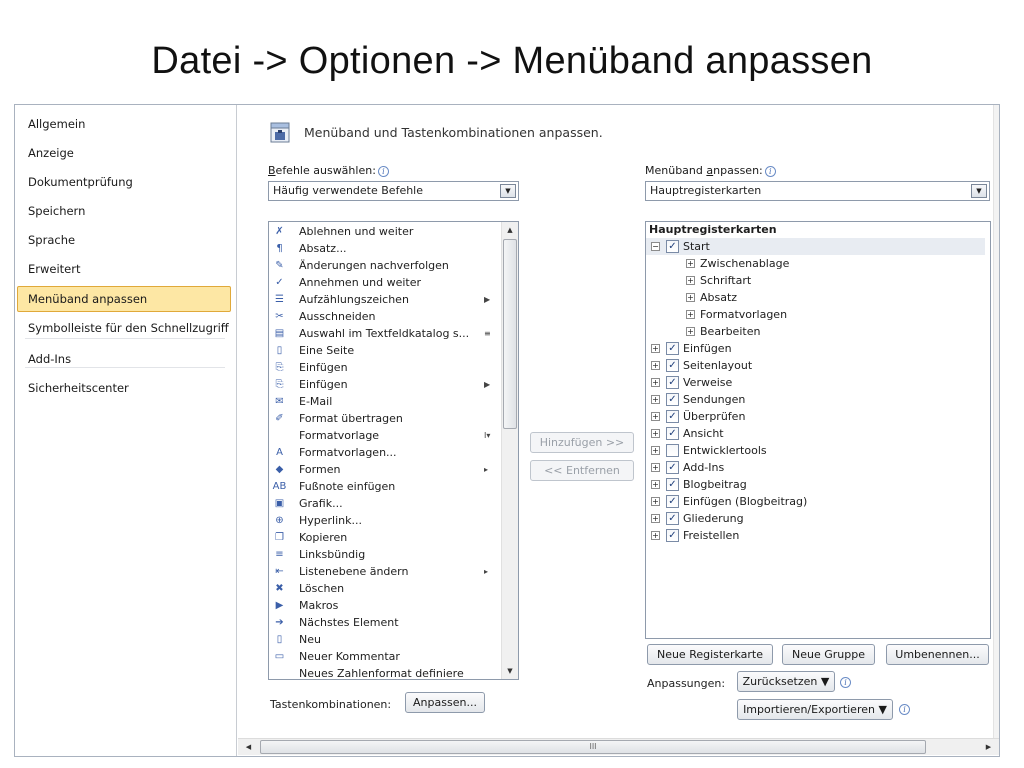 The image size is (1024, 768). I want to click on ribbon-tree-item: + ✓ Sendungen, so click(815, 399).